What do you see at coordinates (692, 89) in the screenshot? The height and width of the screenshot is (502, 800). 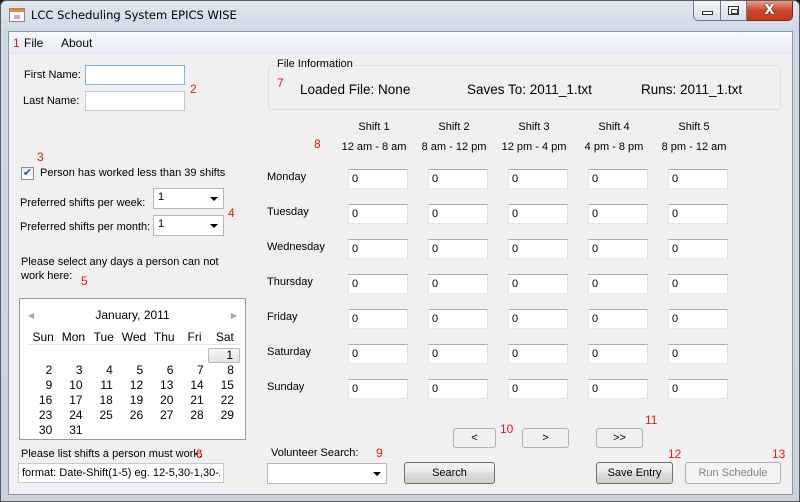 I see `runs-text: Runs: 2011_1.txt` at bounding box center [692, 89].